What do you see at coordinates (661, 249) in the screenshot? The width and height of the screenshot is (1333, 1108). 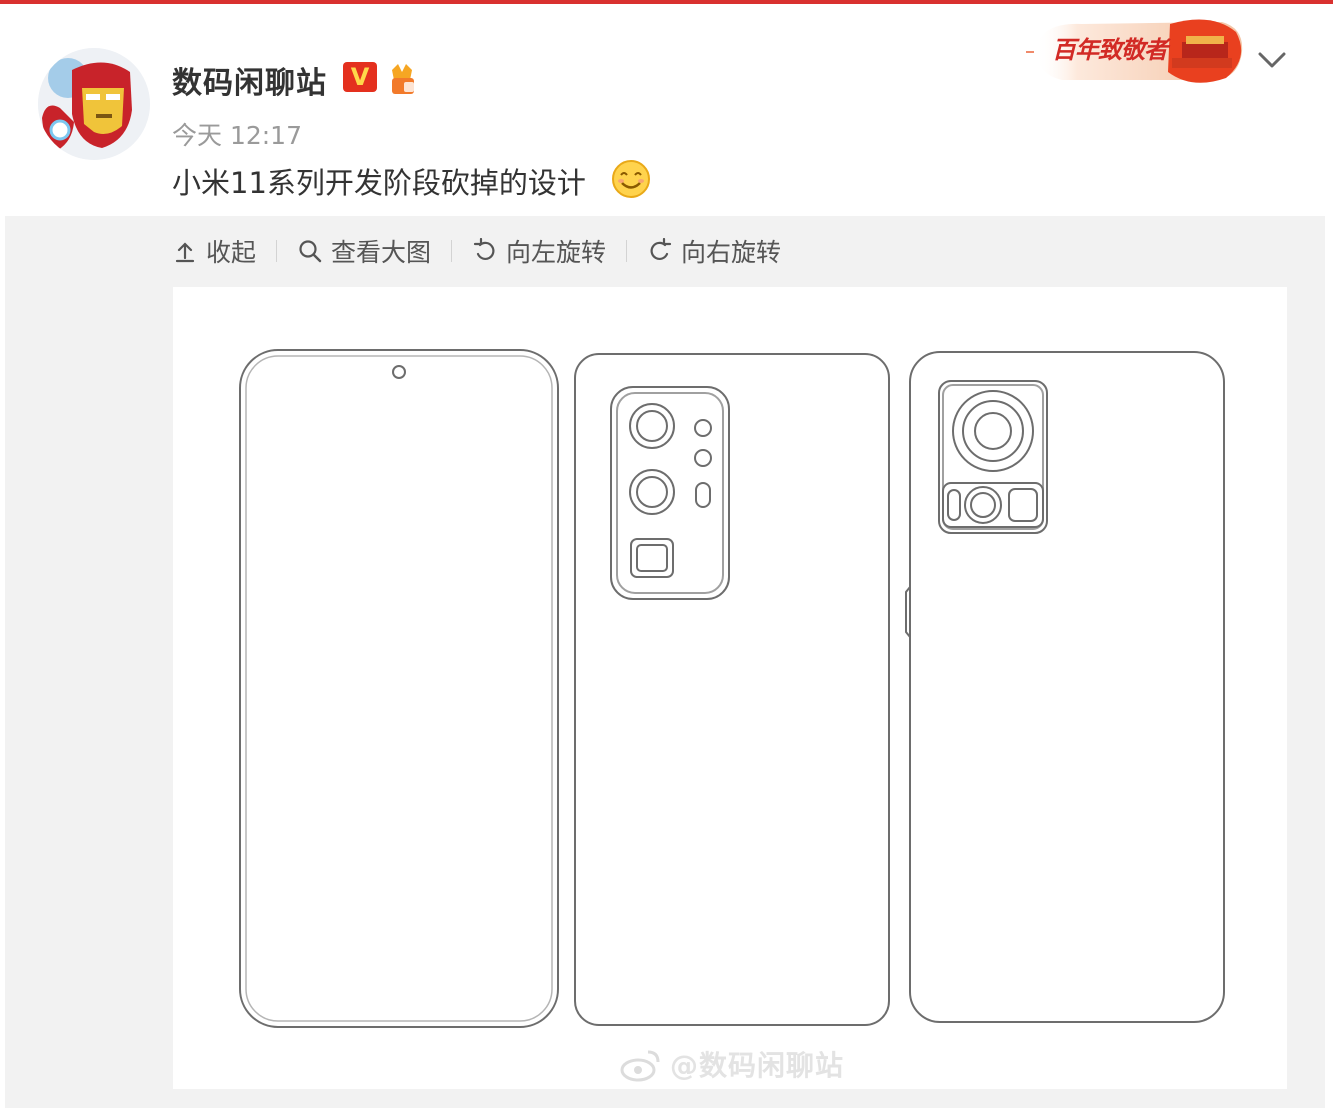 I see `rotate-right-icon` at bounding box center [661, 249].